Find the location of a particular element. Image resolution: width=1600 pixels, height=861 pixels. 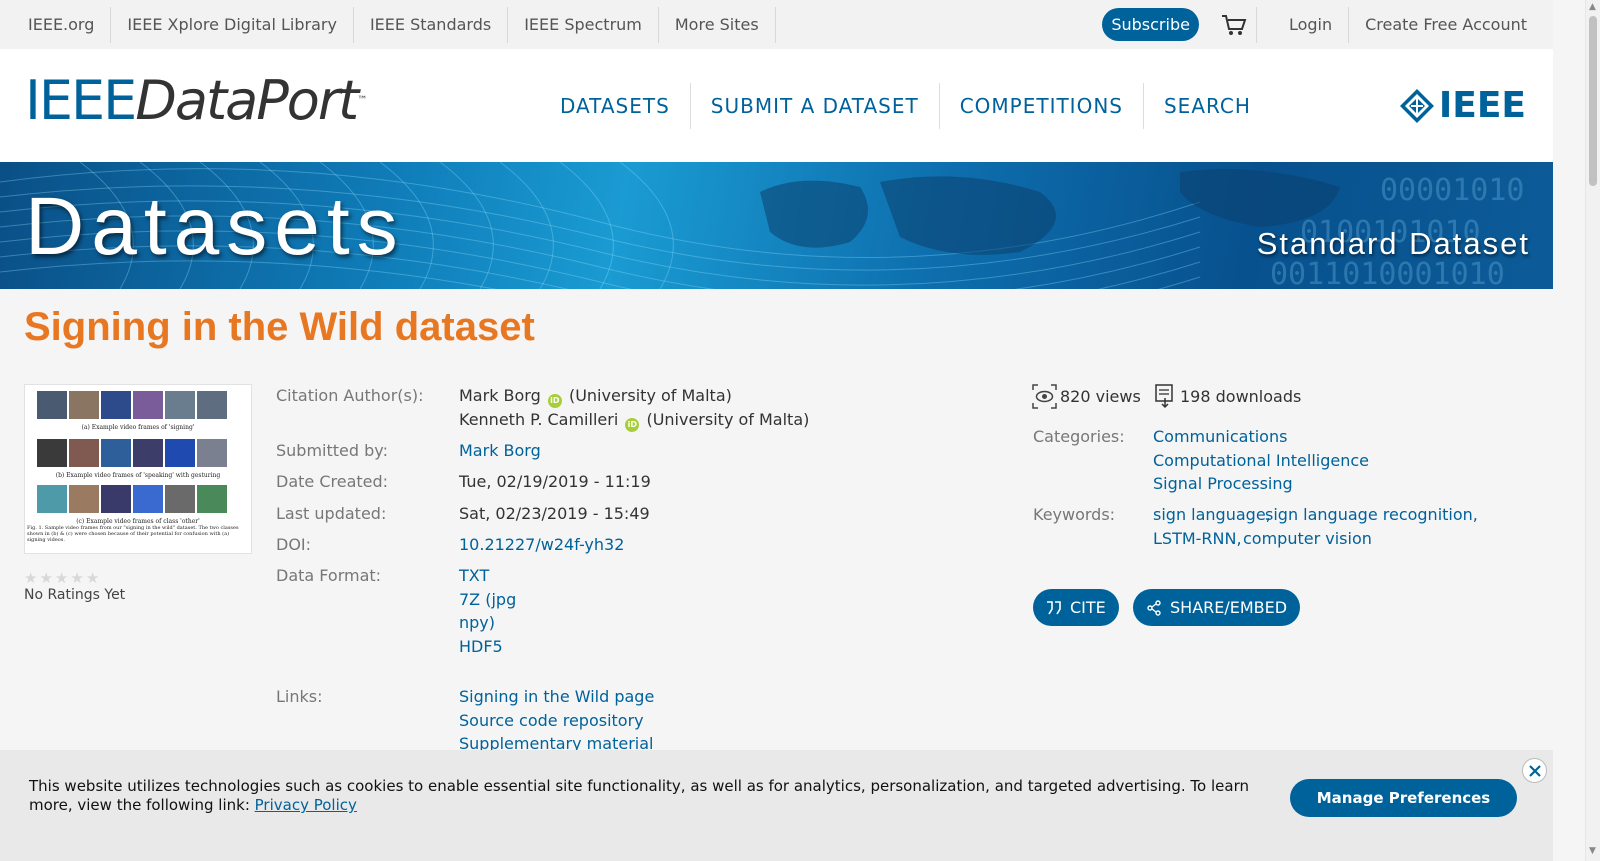

doi-label: DOI: is located at coordinates (294, 544).